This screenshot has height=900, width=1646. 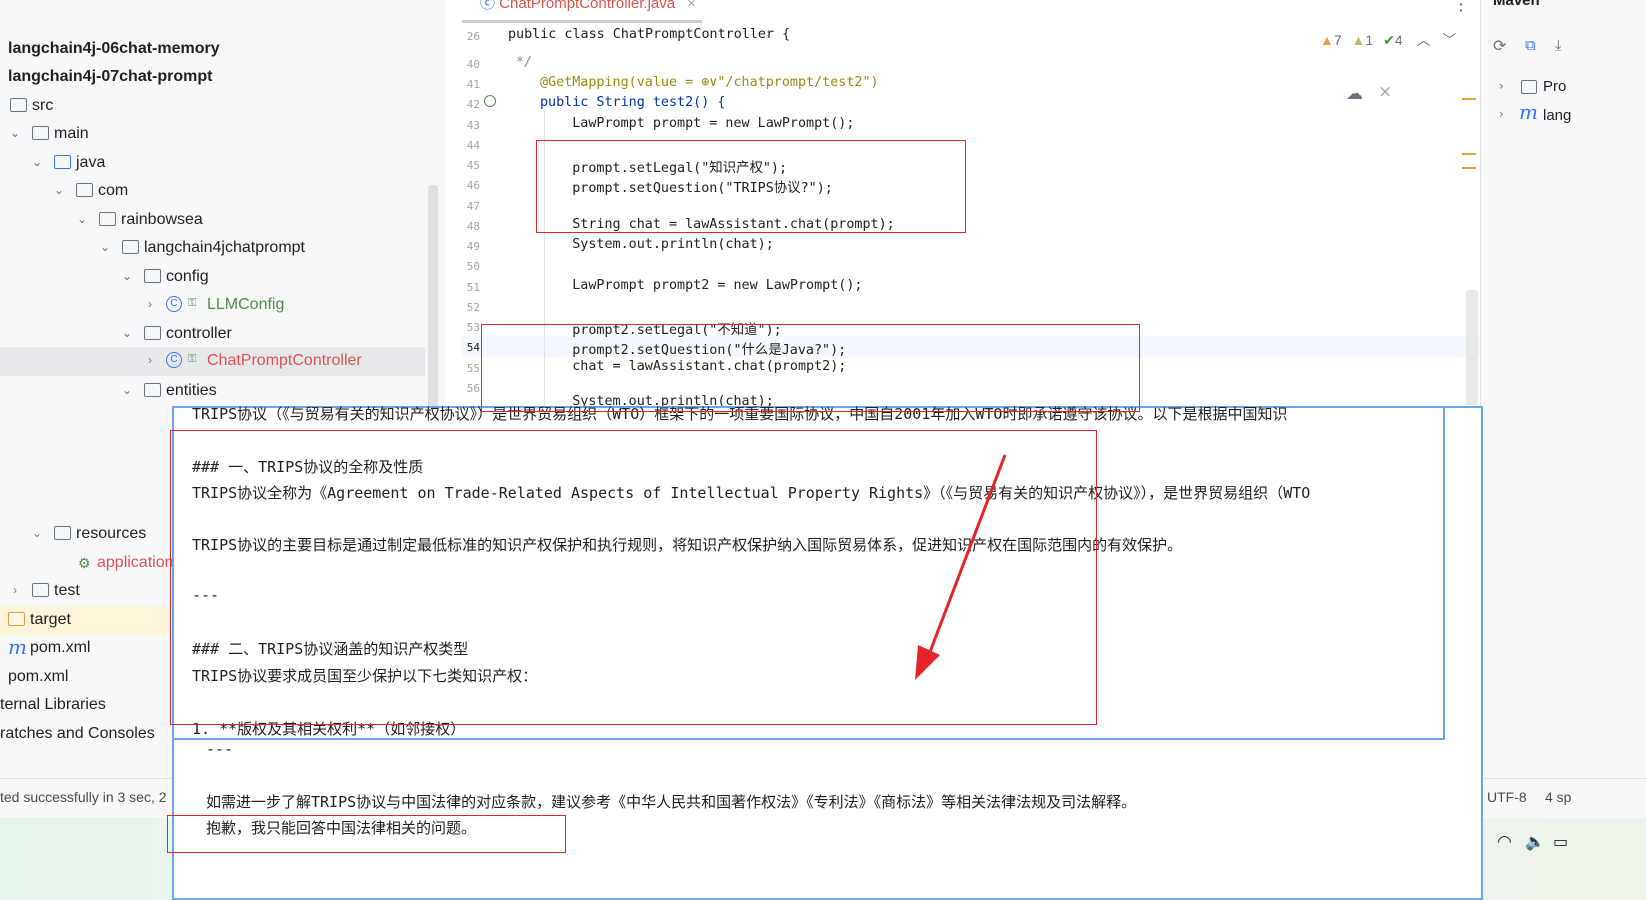 What do you see at coordinates (62, 533) in the screenshot?
I see `resources-folder-icon` at bounding box center [62, 533].